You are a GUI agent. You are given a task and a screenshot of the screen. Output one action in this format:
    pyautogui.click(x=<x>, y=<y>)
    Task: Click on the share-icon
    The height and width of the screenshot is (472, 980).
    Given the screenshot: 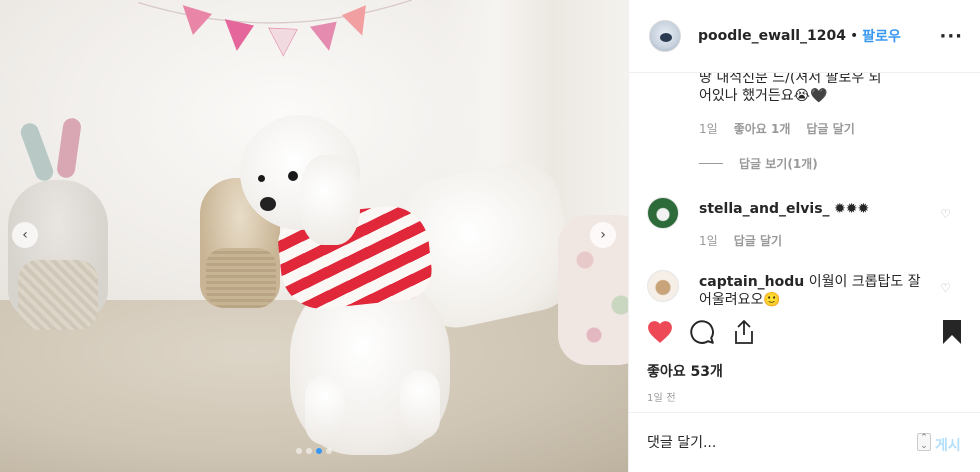 What is the action you would take?
    pyautogui.click(x=744, y=332)
    